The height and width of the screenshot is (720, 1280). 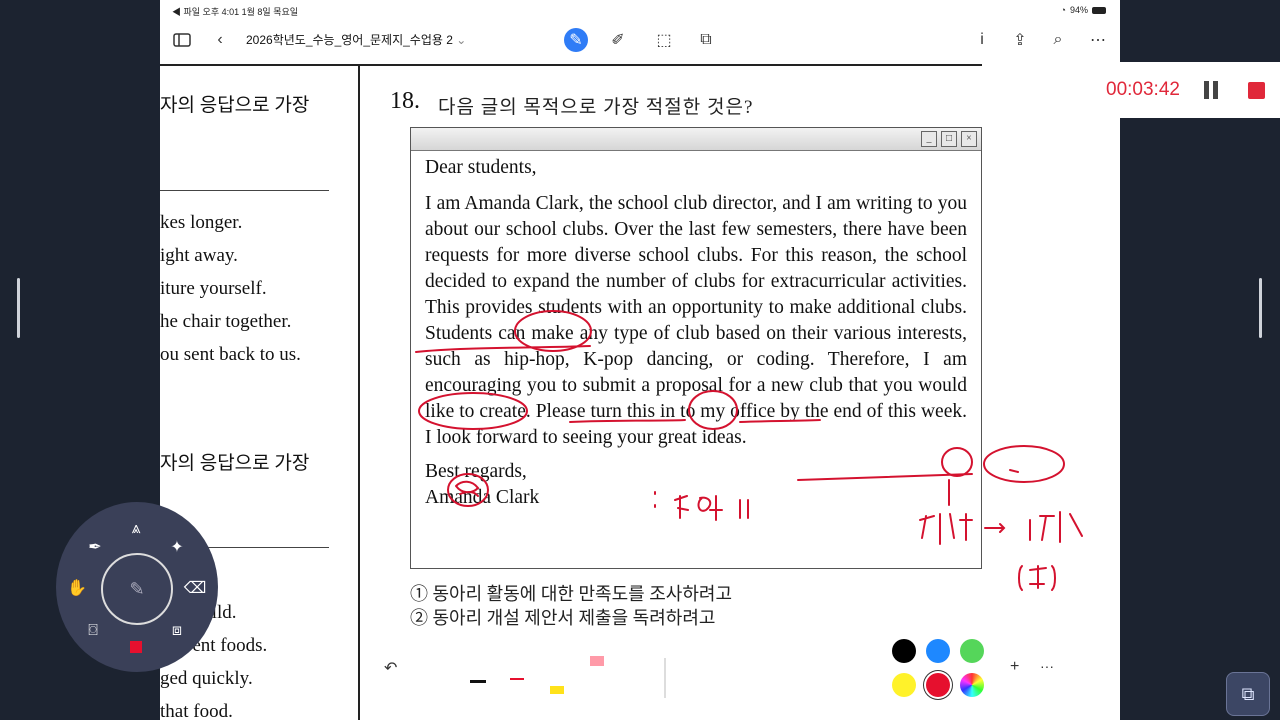 What do you see at coordinates (949, 139) in the screenshot?
I see `maximize-icon: □` at bounding box center [949, 139].